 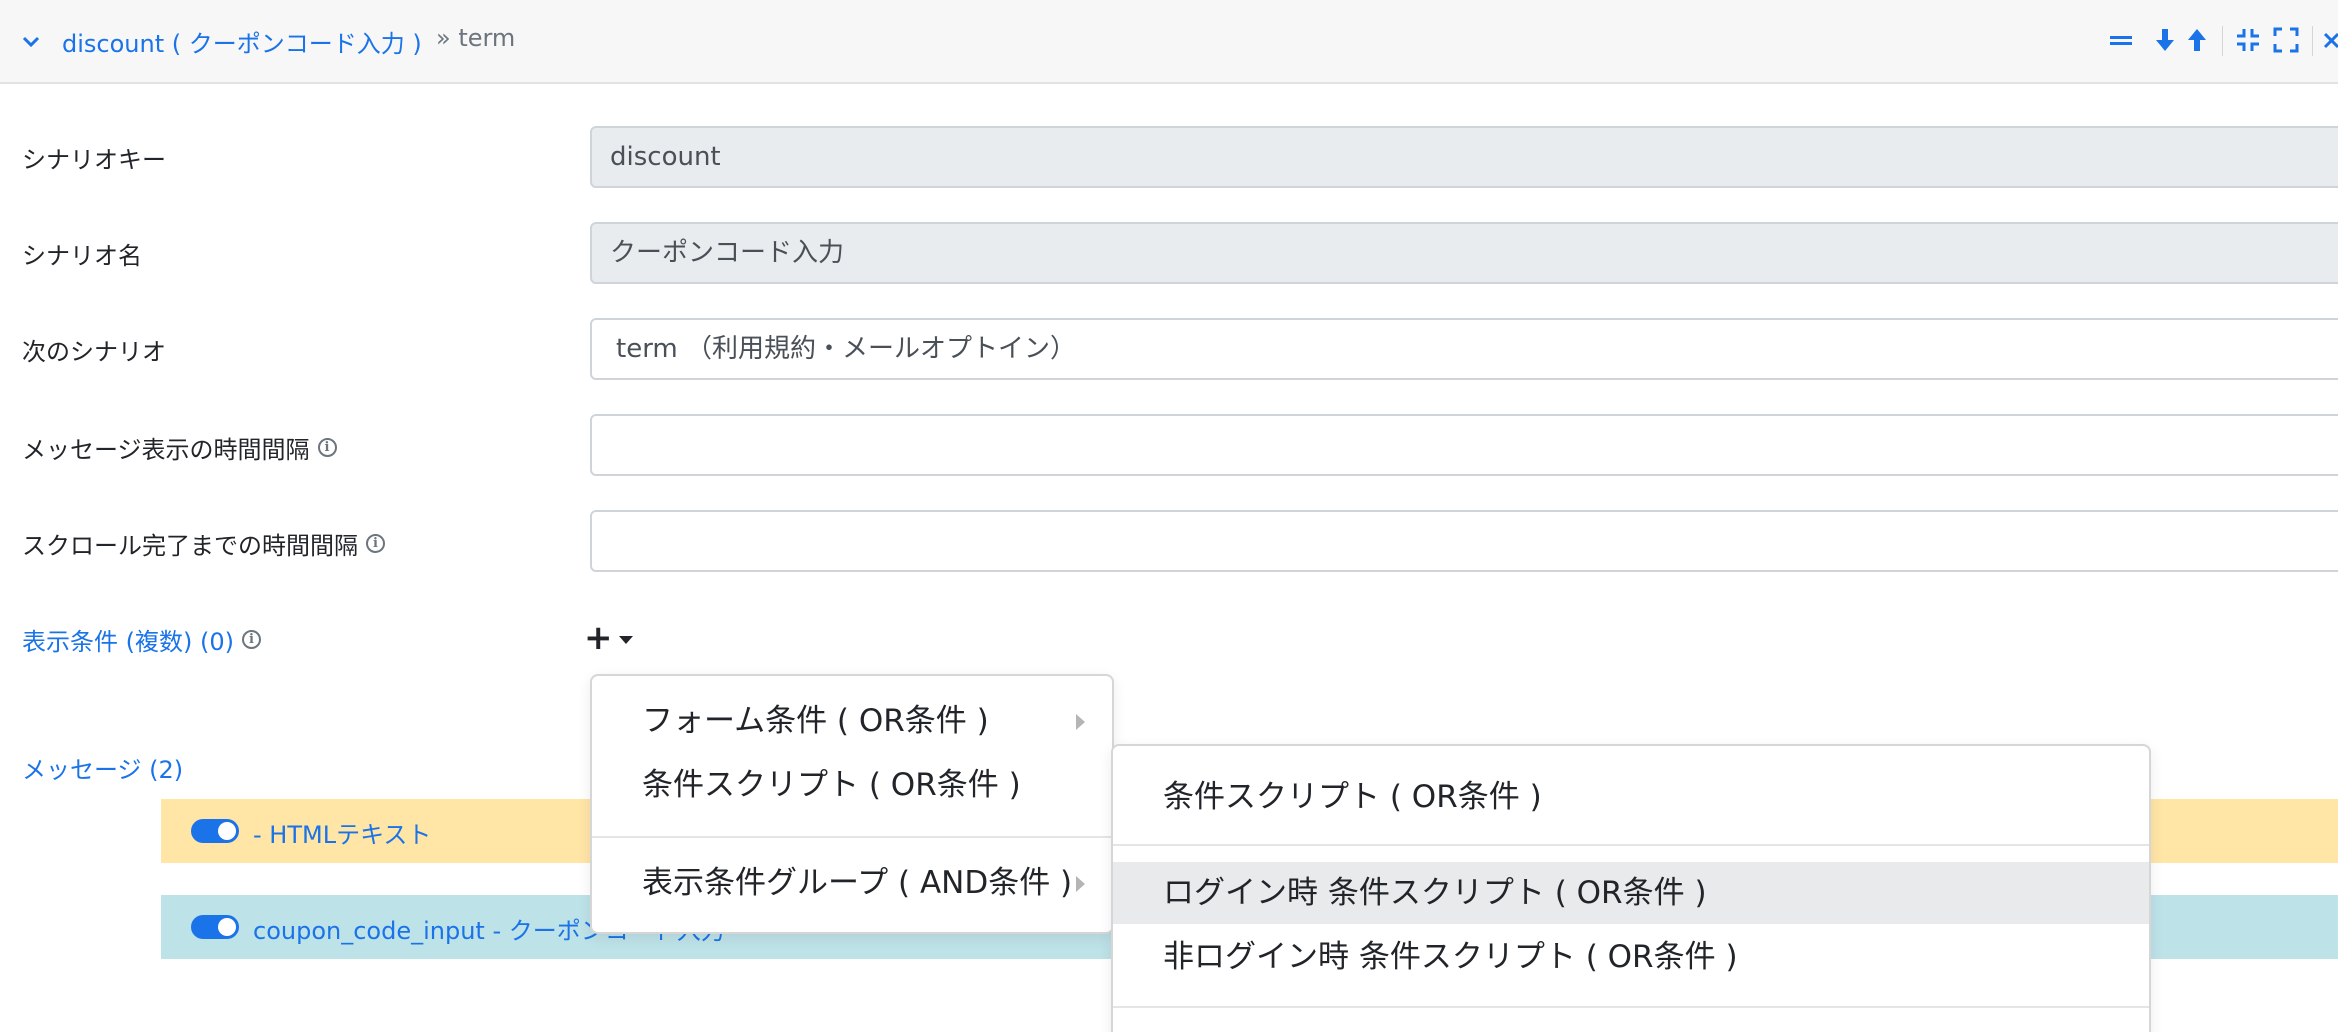 I want to click on menu-item-condition-script: 条件スクリプト ( OR条件 ), so click(x=852, y=785).